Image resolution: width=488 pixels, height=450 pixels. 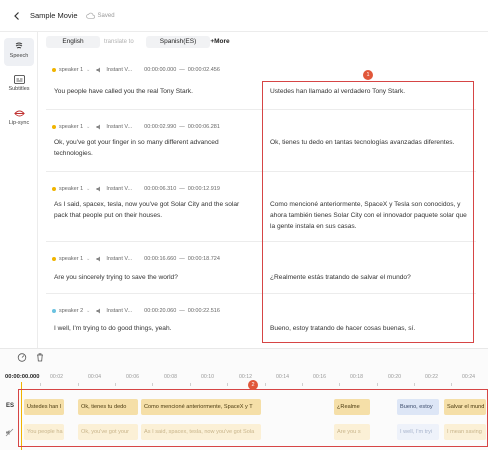 What do you see at coordinates (204, 70) in the screenshot?
I see `end-time: 00:00:02.456` at bounding box center [204, 70].